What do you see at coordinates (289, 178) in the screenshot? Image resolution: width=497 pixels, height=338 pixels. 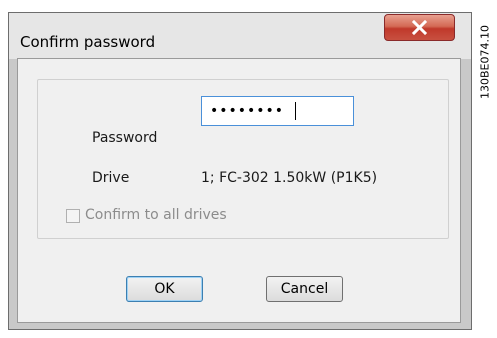 I see `drive-value: 1; FC-302 1.50kW (P1K5)` at bounding box center [289, 178].